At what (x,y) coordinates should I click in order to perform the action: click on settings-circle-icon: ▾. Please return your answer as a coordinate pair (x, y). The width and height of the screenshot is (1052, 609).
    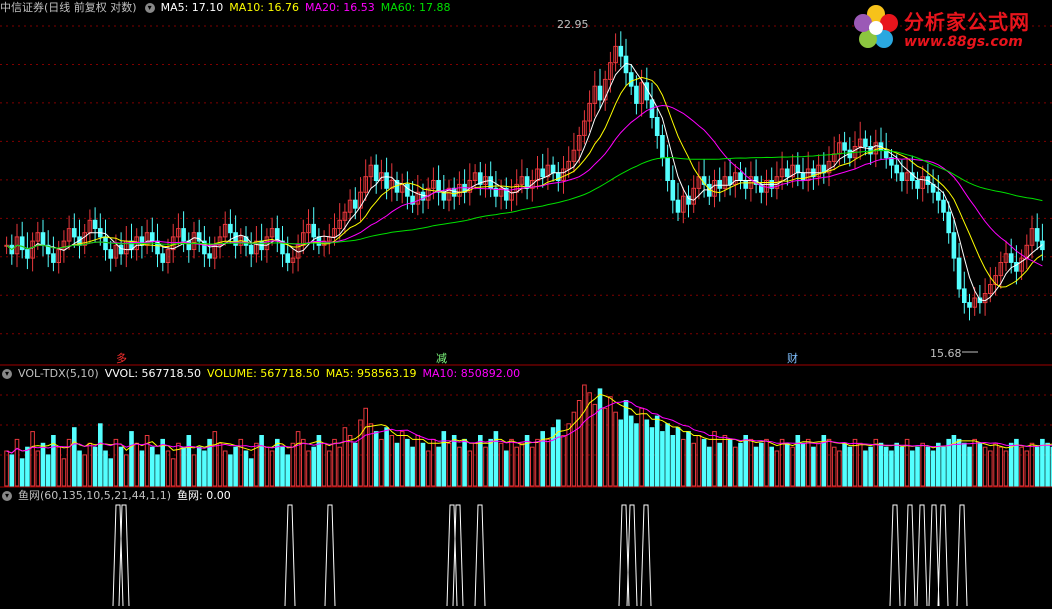
    Looking at the image, I should click on (149, 8).